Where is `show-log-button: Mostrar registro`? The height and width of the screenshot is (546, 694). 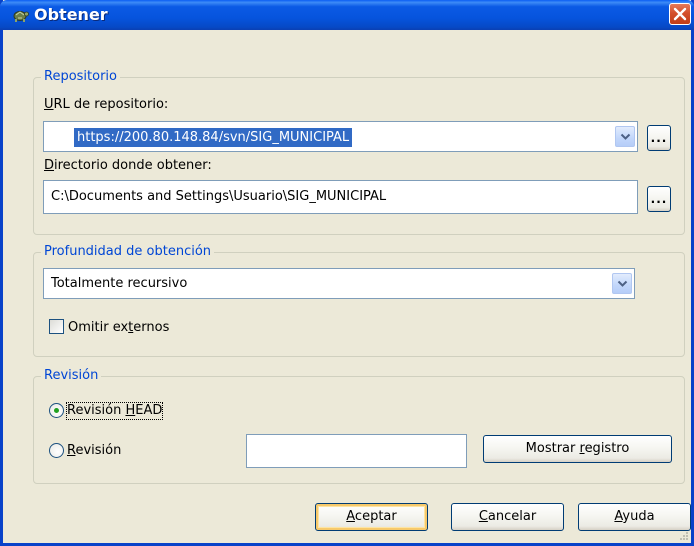 show-log-button: Mostrar registro is located at coordinates (577, 449).